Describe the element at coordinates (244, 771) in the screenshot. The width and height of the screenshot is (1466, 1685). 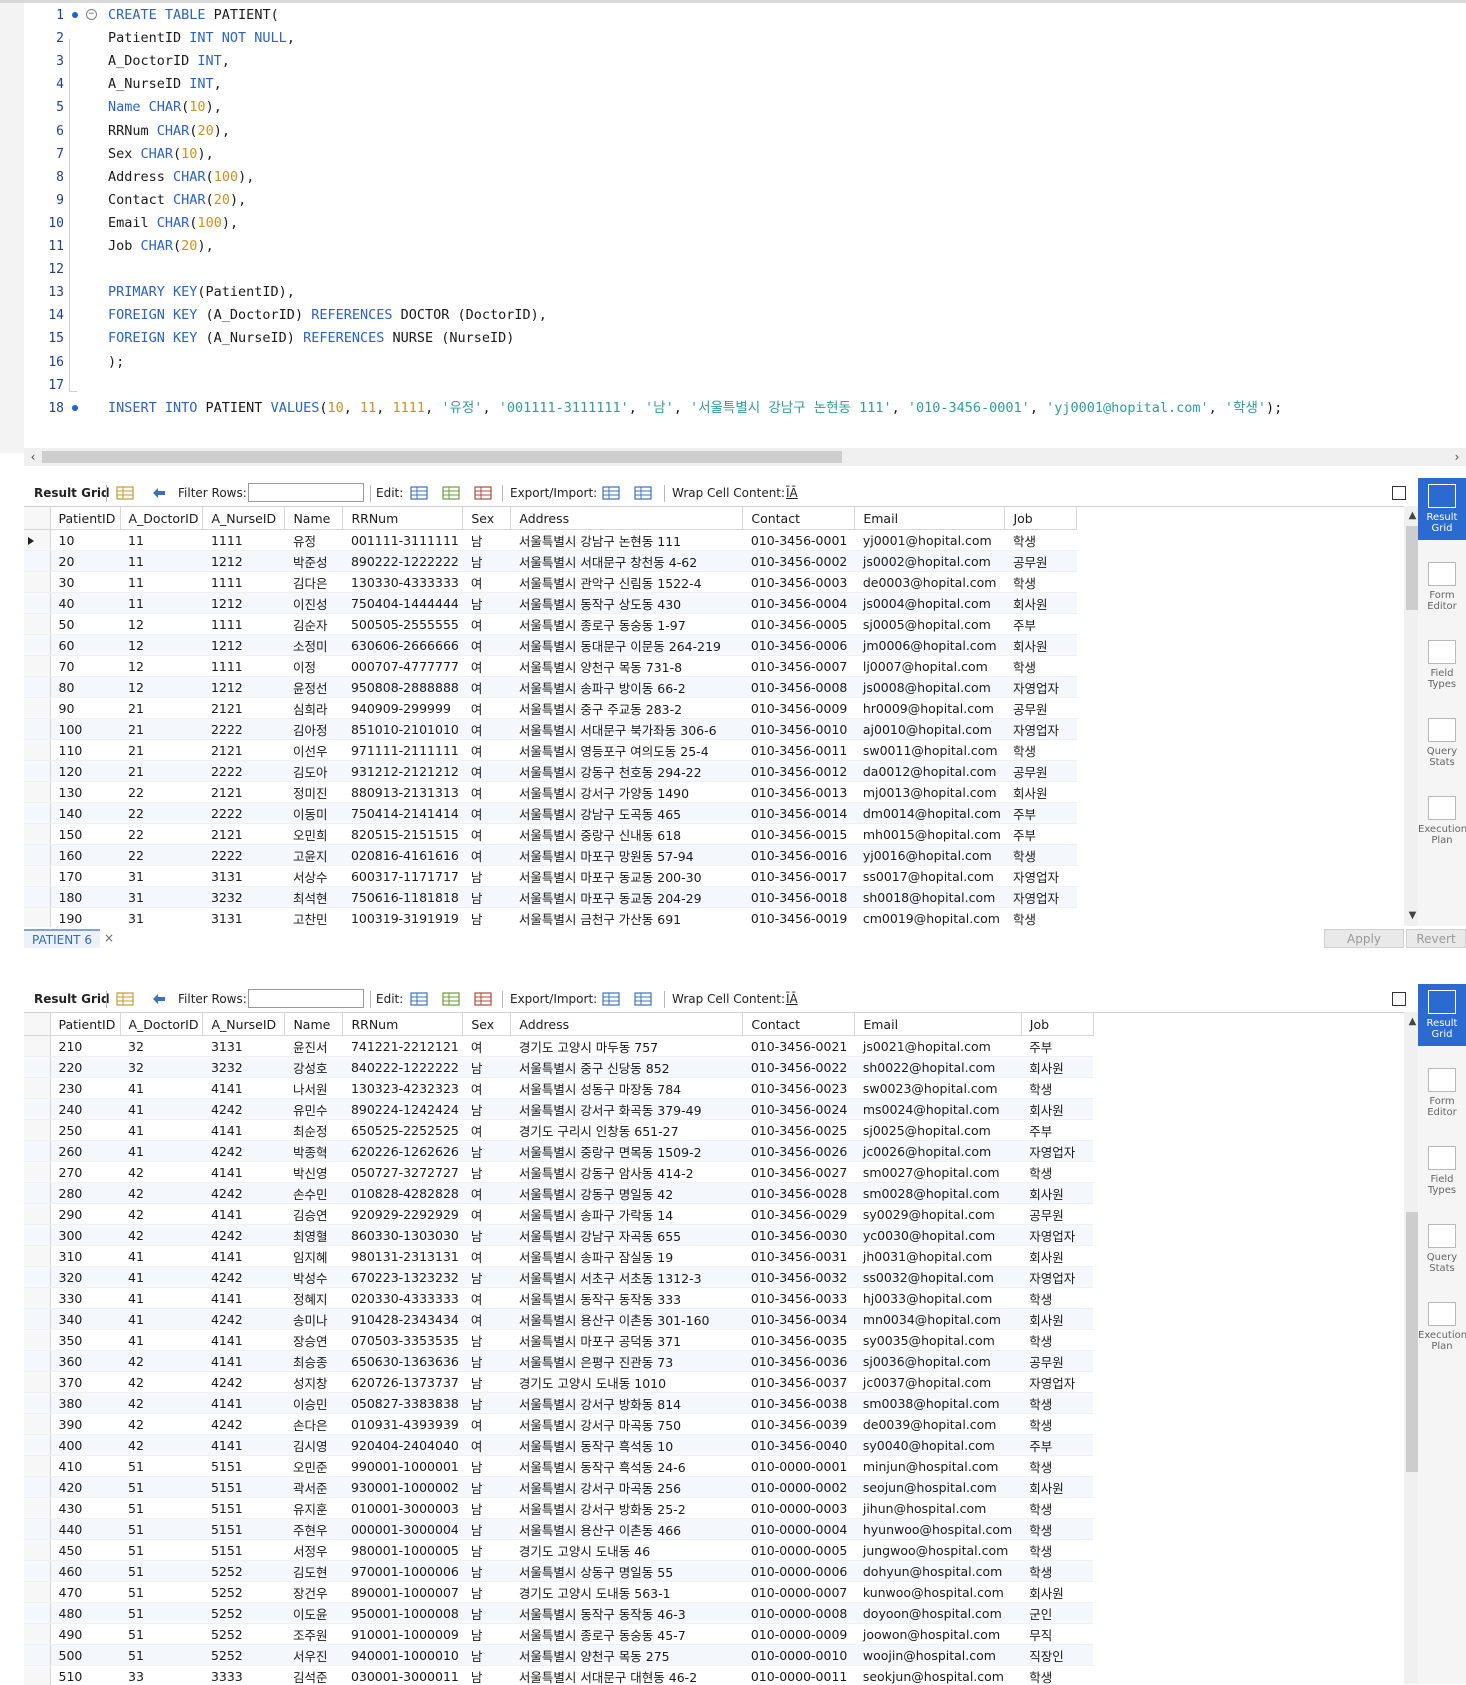
I see `cell-a_nurseid: 2222` at that location.